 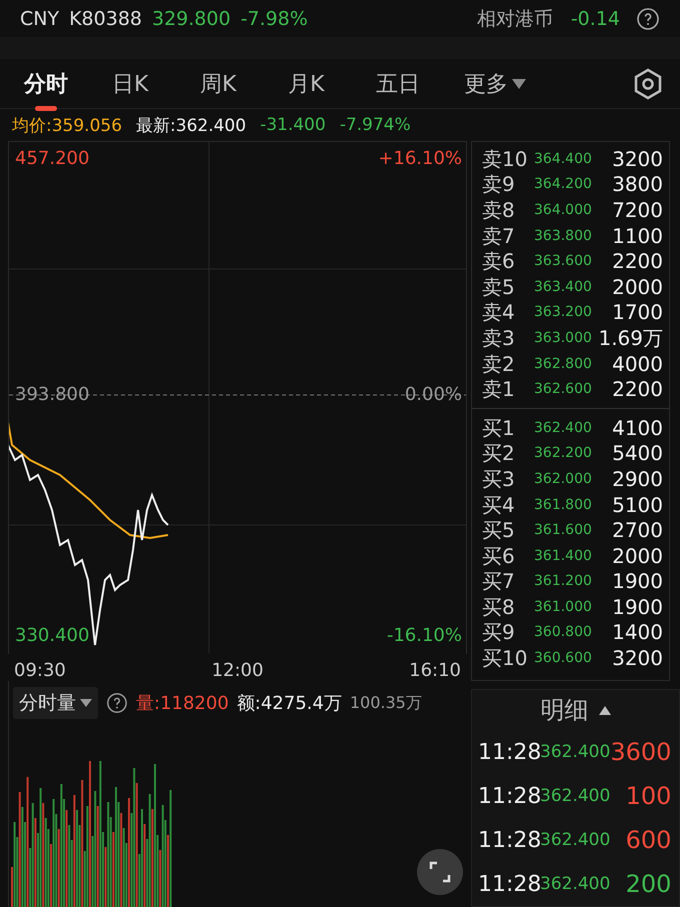 What do you see at coordinates (499, 530) in the screenshot?
I see `bid-level: 买5` at bounding box center [499, 530].